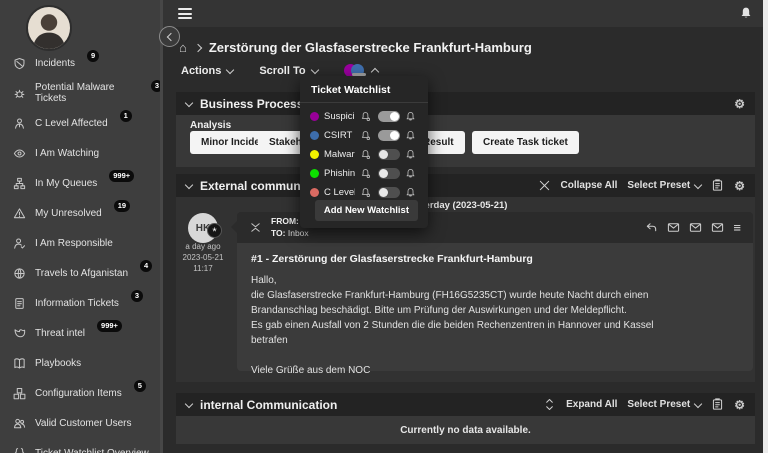  I want to click on sidebar-item-incidents: Incidents 9, so click(81, 63).